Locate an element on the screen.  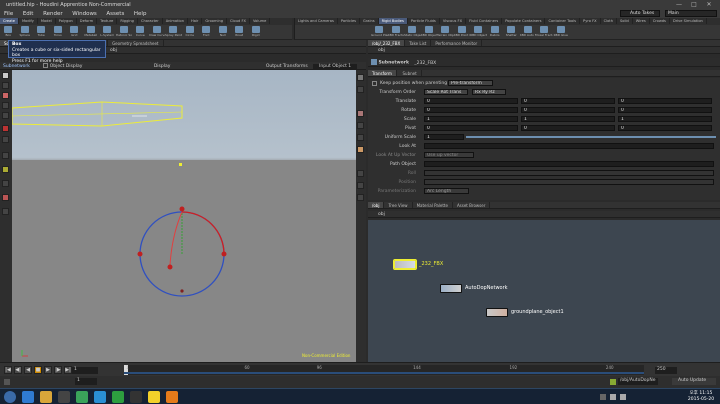
kakaotalk-icon is located at coordinates (154, 397).